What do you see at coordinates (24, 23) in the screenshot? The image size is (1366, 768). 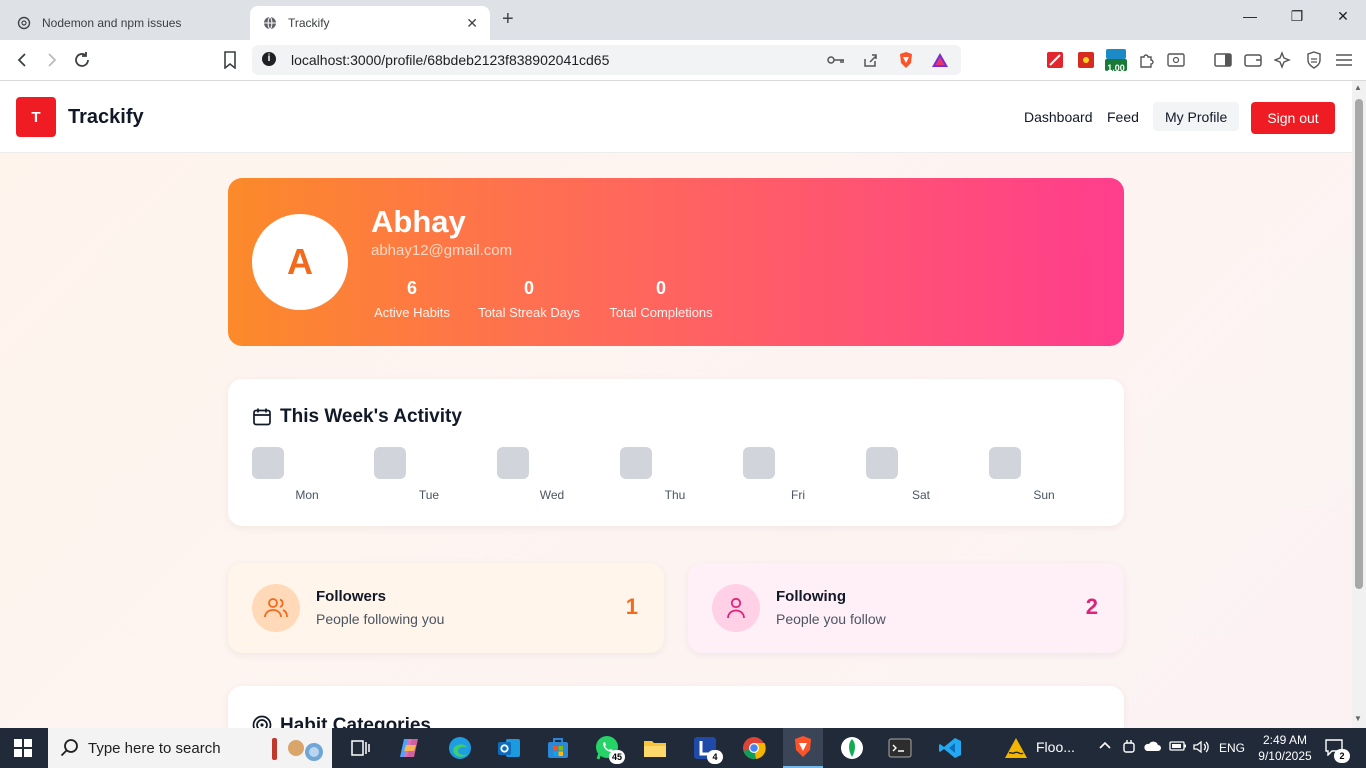 I see `openai-icon` at bounding box center [24, 23].